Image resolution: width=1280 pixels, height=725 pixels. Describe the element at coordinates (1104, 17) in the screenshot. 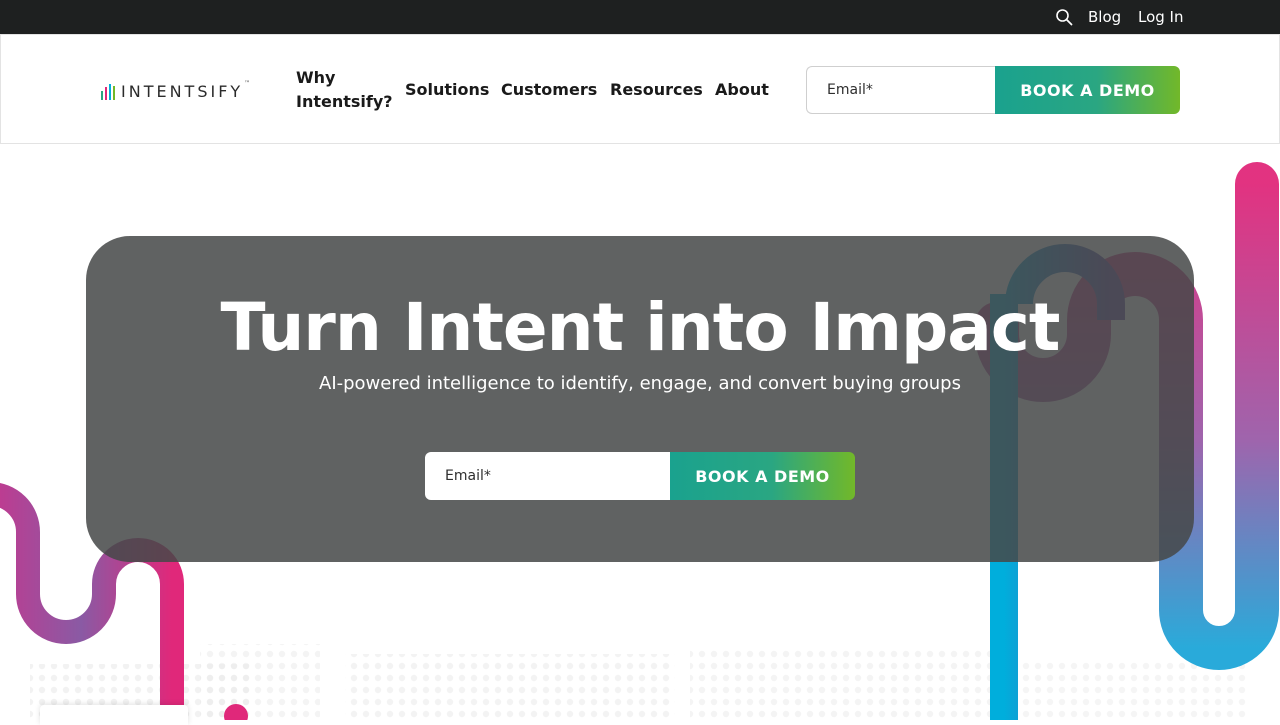

I see `blog-link: Blog` at that location.